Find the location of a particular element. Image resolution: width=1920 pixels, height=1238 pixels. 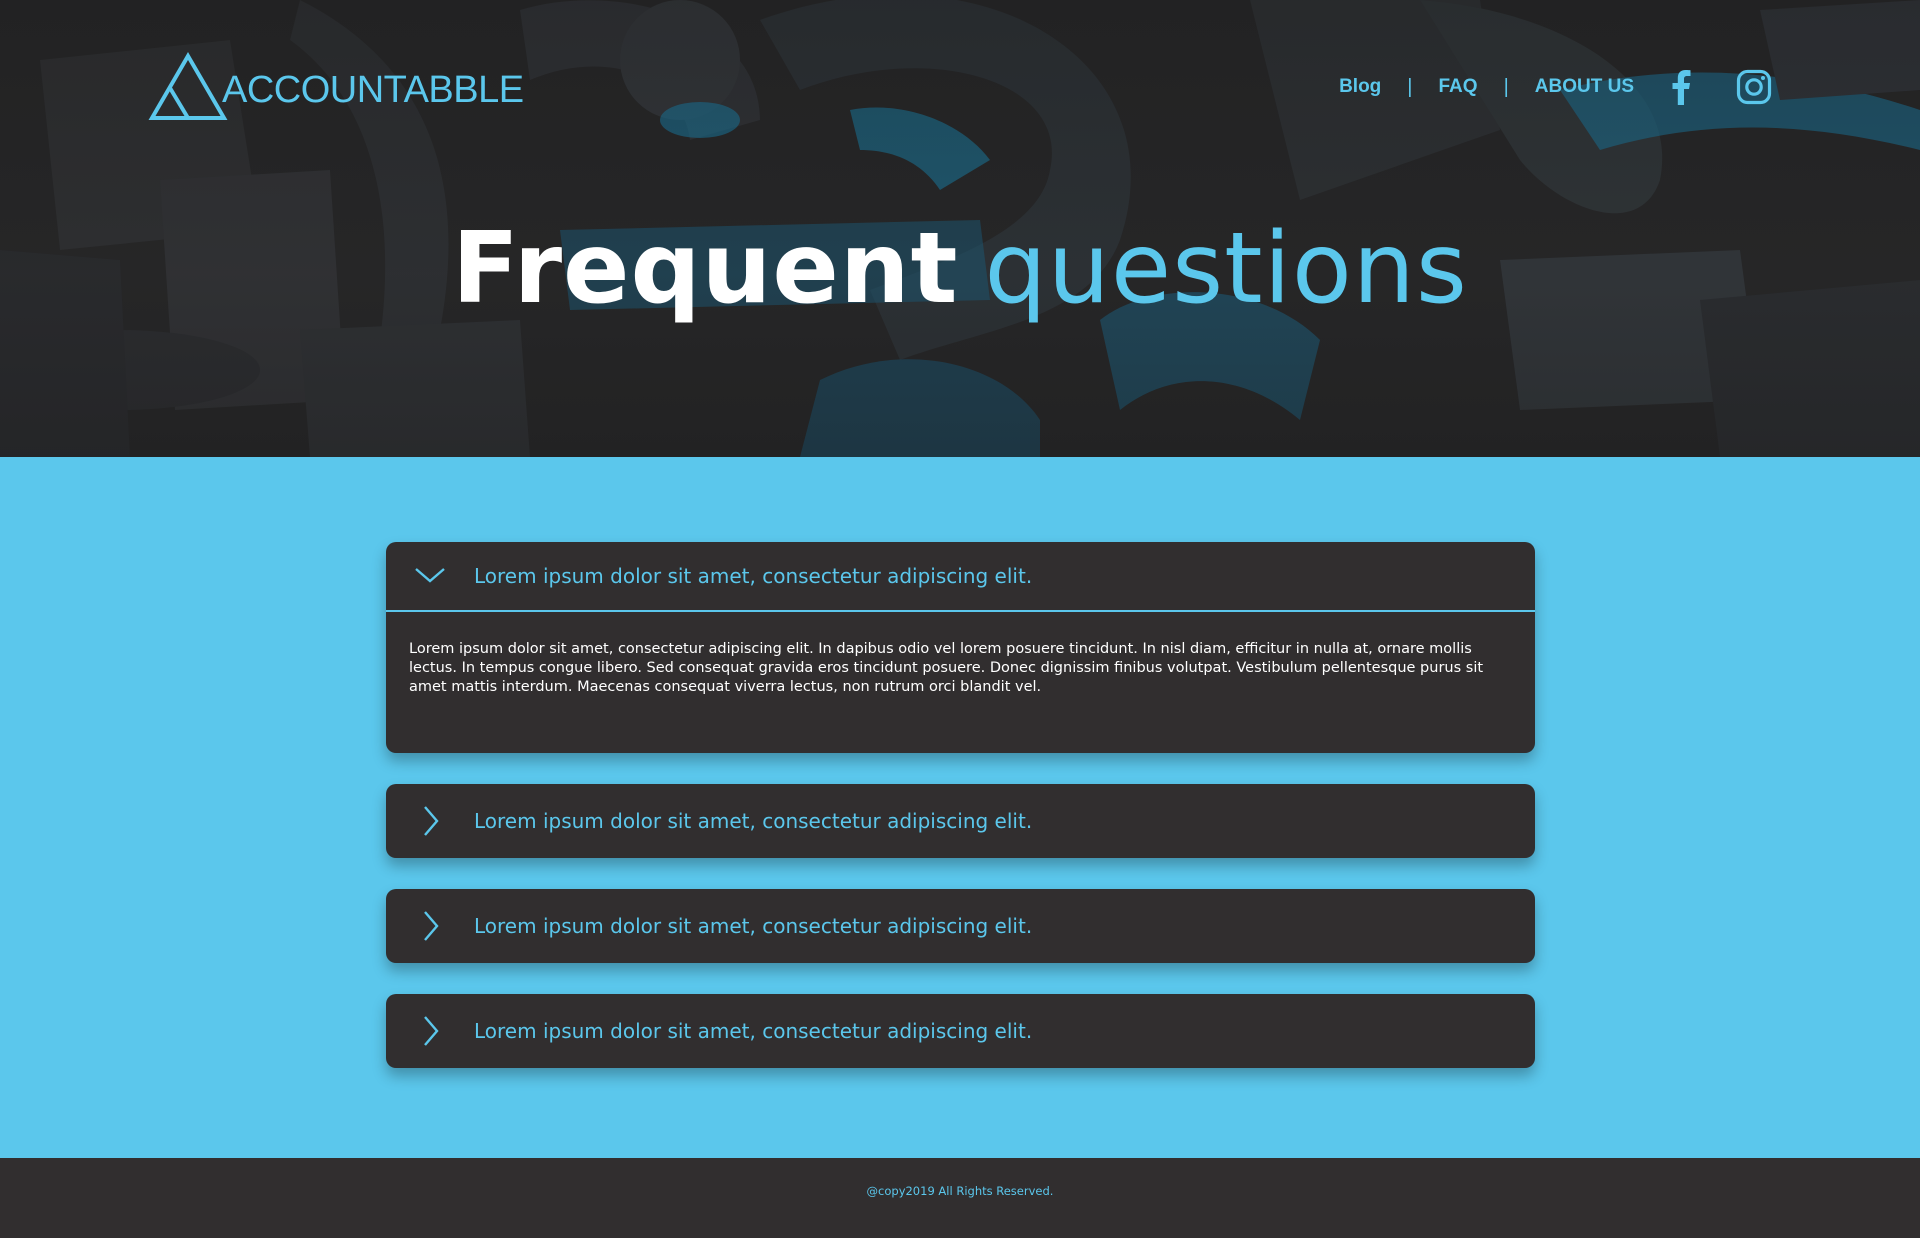

brand-name: ACCOUNTABBLE is located at coordinates (373, 89).